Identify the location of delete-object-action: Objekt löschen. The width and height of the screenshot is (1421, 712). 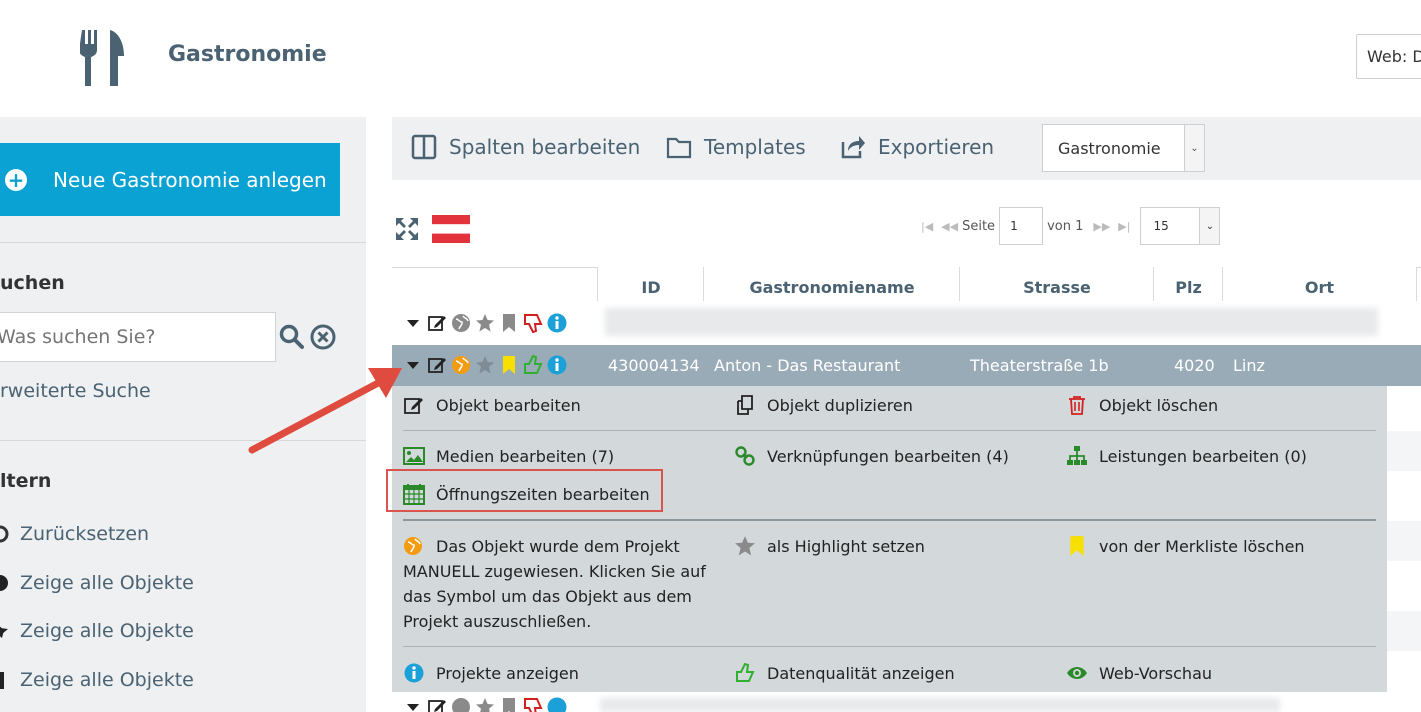
(1142, 405).